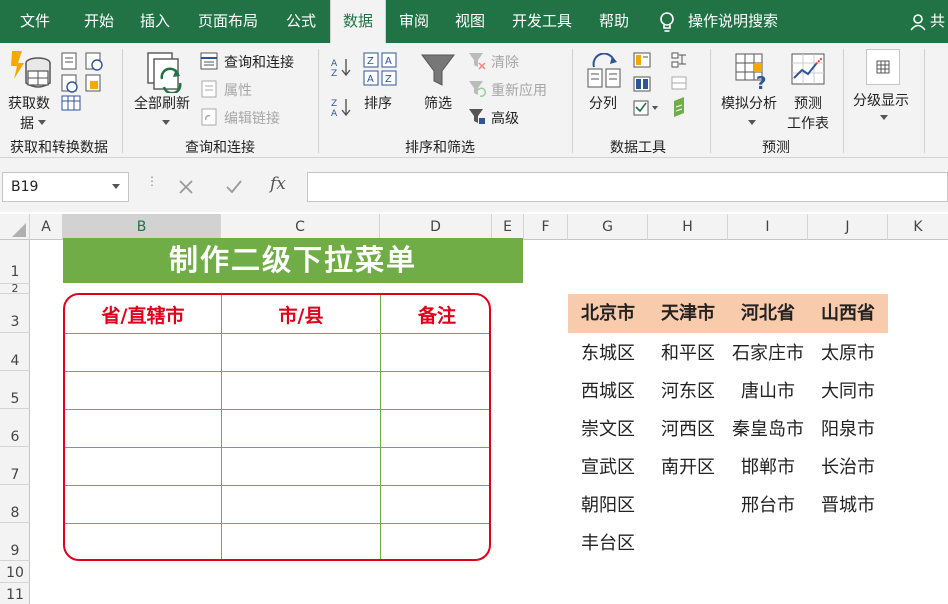 This screenshot has width=948, height=604. I want to click on tab-developer: 开发工具, so click(542, 21).